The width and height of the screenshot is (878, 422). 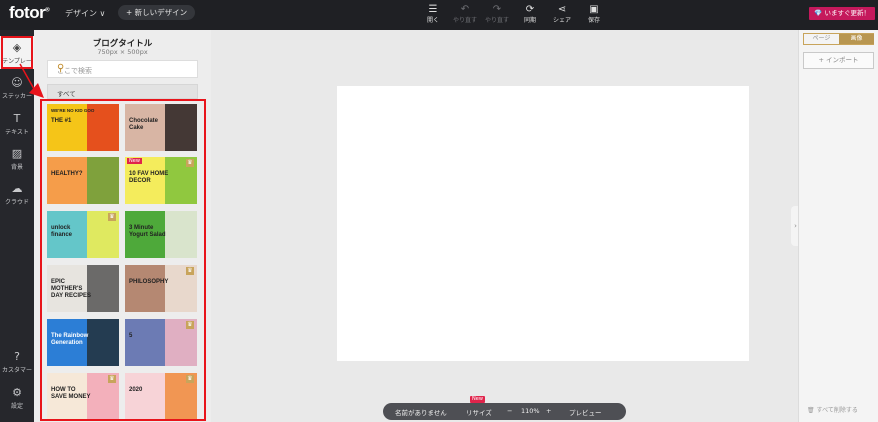 I want to click on open-button: ☰ 開く, so click(x=433, y=14).